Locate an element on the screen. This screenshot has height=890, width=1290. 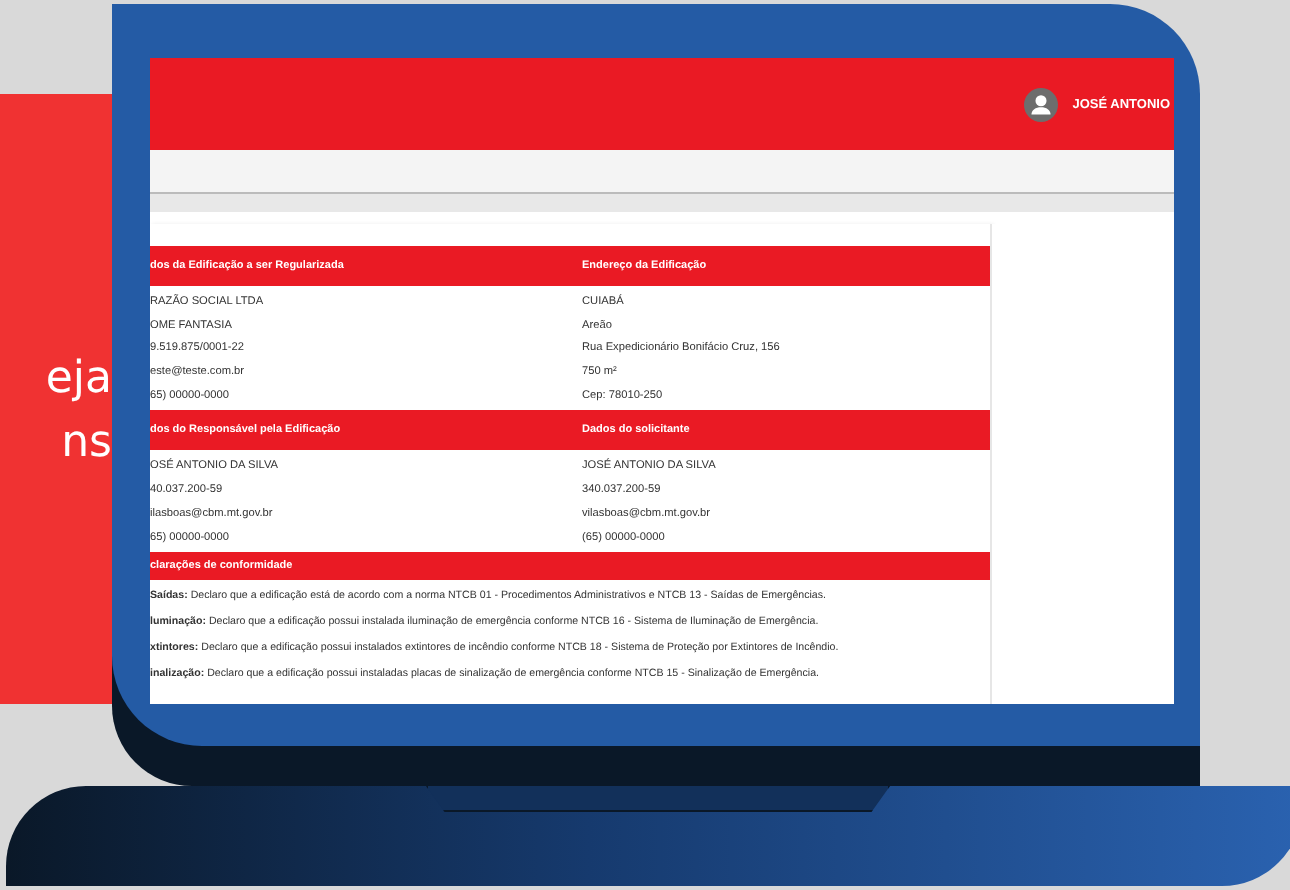
banner-text: ns is located at coordinates (86, 444).